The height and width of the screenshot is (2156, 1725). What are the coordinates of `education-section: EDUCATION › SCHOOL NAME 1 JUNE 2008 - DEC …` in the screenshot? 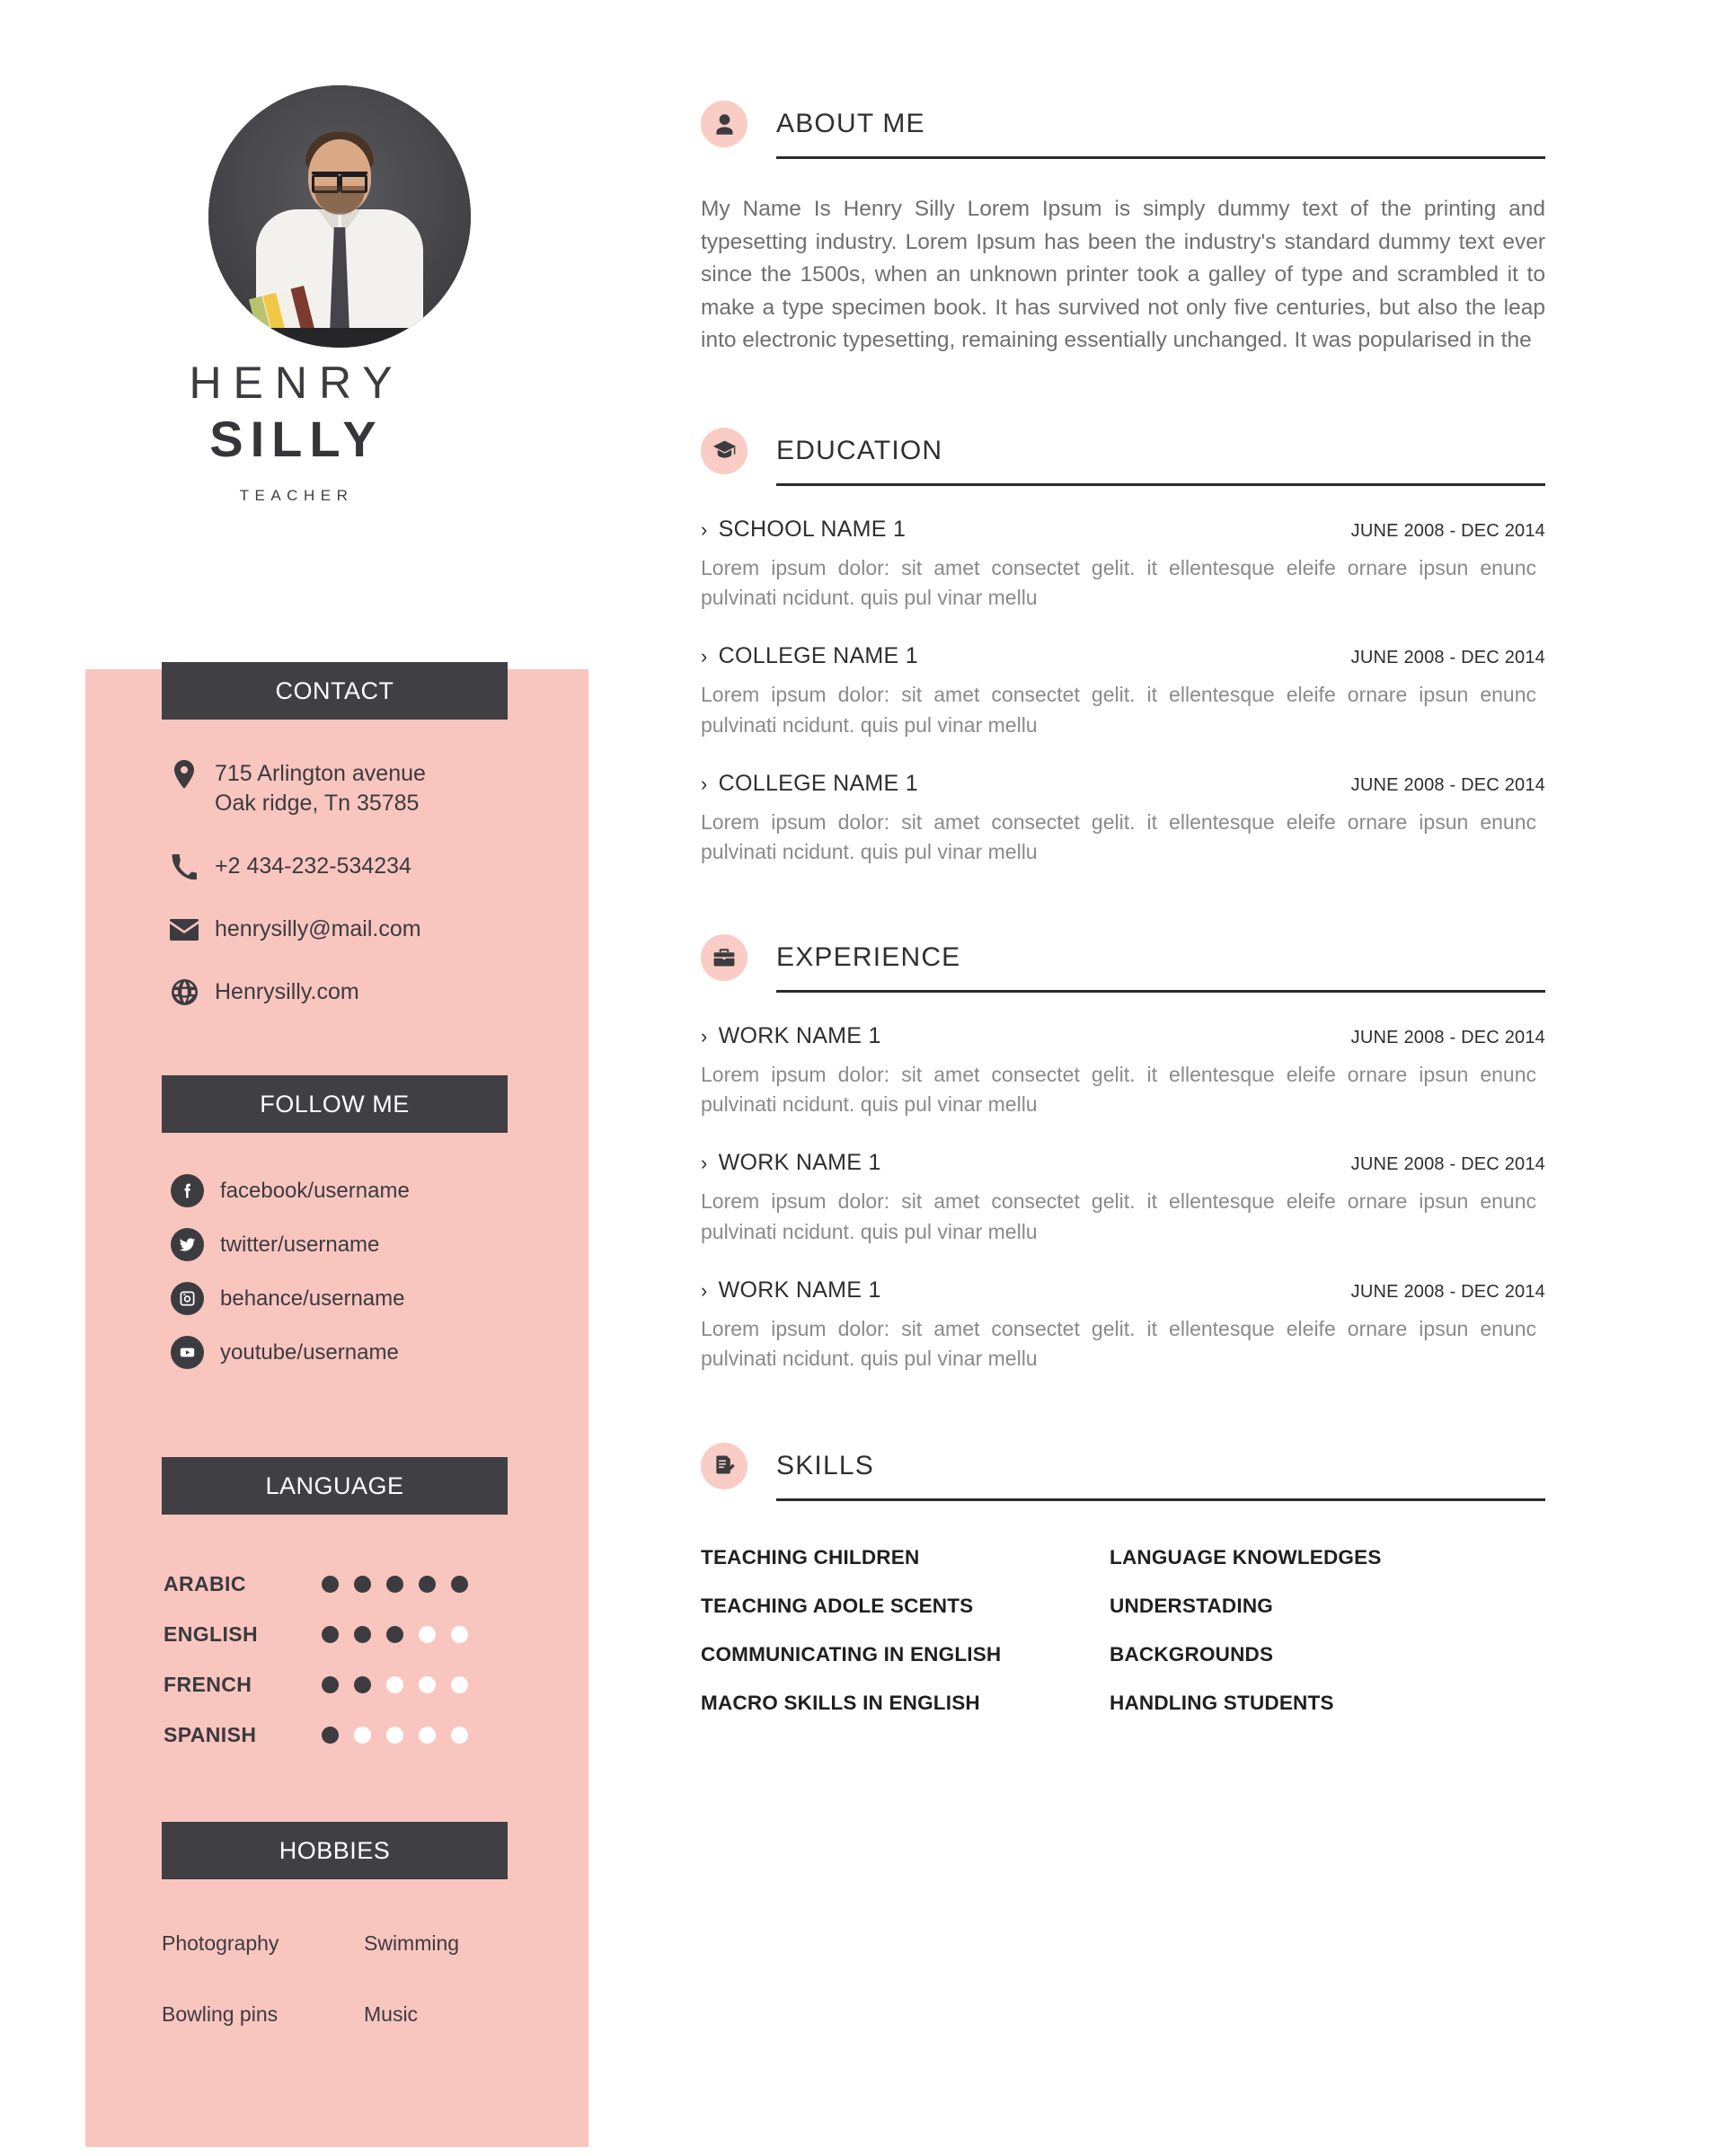 It's located at (1123, 647).